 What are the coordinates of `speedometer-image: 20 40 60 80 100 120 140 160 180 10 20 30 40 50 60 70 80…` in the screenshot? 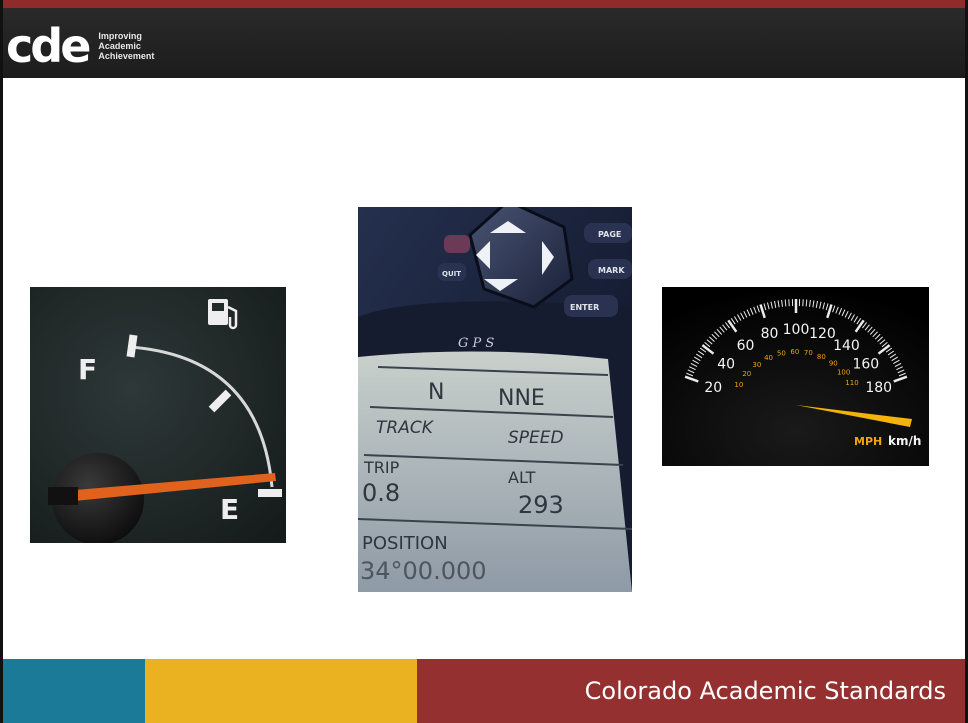 It's located at (795, 376).